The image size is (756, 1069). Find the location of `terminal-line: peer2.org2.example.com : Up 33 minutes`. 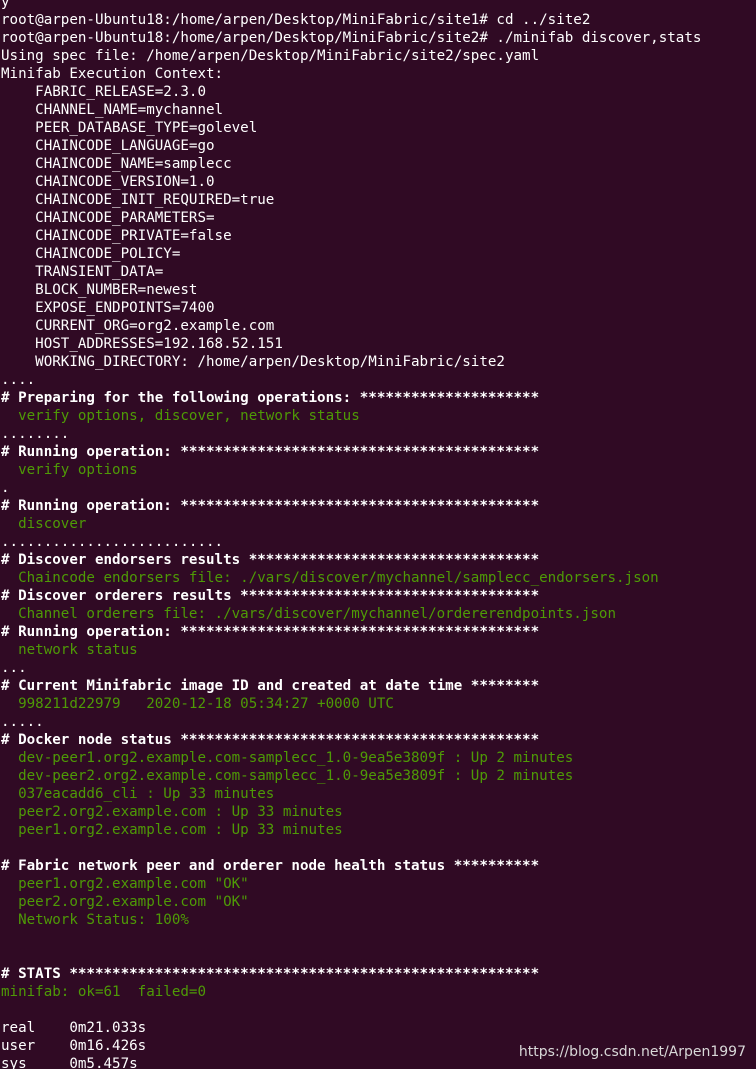

terminal-line: peer2.org2.example.com : Up 33 minutes is located at coordinates (172, 812).